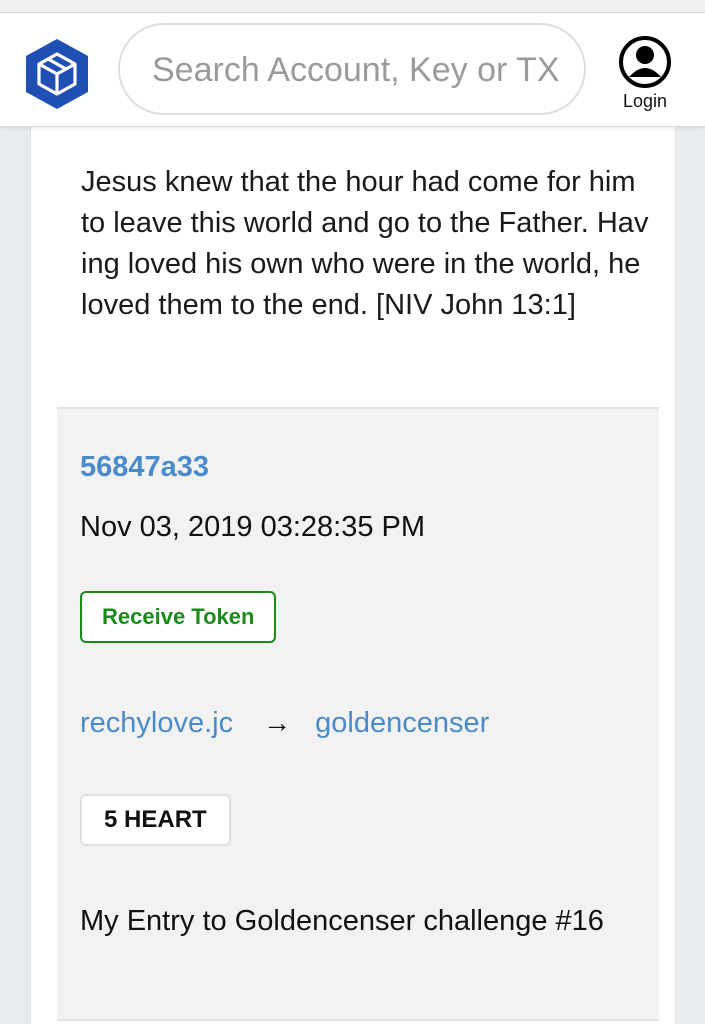  I want to click on receiver-account-link: goldencenser, so click(402, 723).